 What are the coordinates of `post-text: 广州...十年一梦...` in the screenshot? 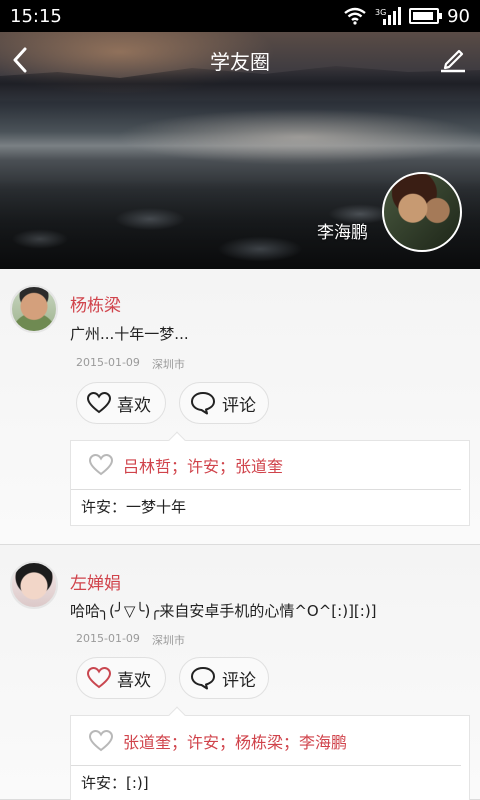 It's located at (129, 334).